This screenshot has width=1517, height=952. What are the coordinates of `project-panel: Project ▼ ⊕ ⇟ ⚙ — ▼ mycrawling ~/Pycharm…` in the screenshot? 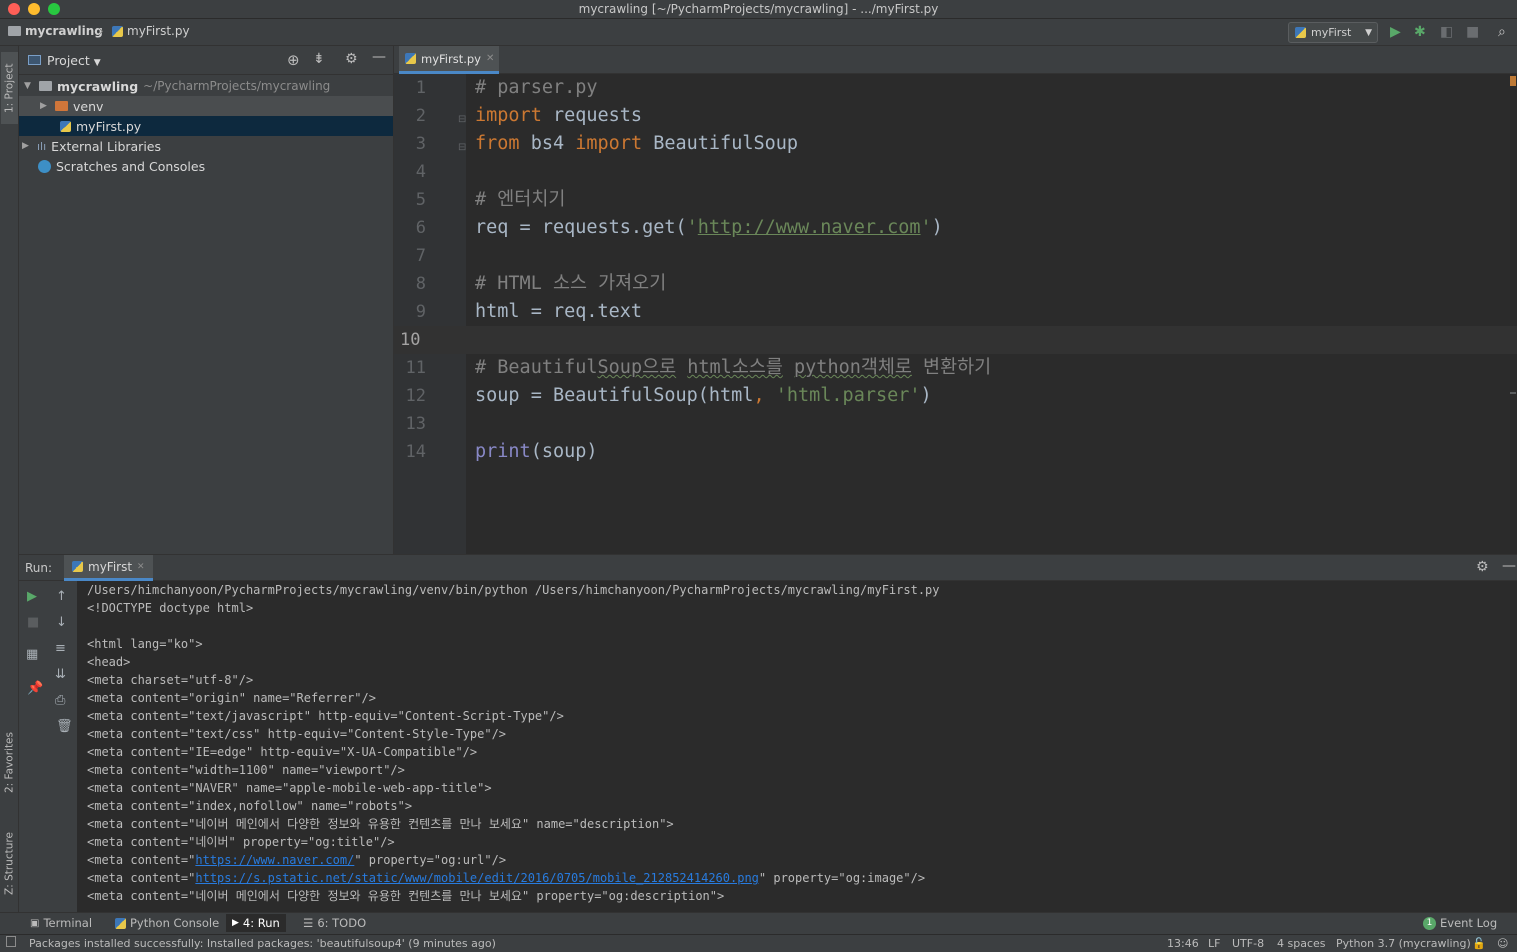 It's located at (206, 300).